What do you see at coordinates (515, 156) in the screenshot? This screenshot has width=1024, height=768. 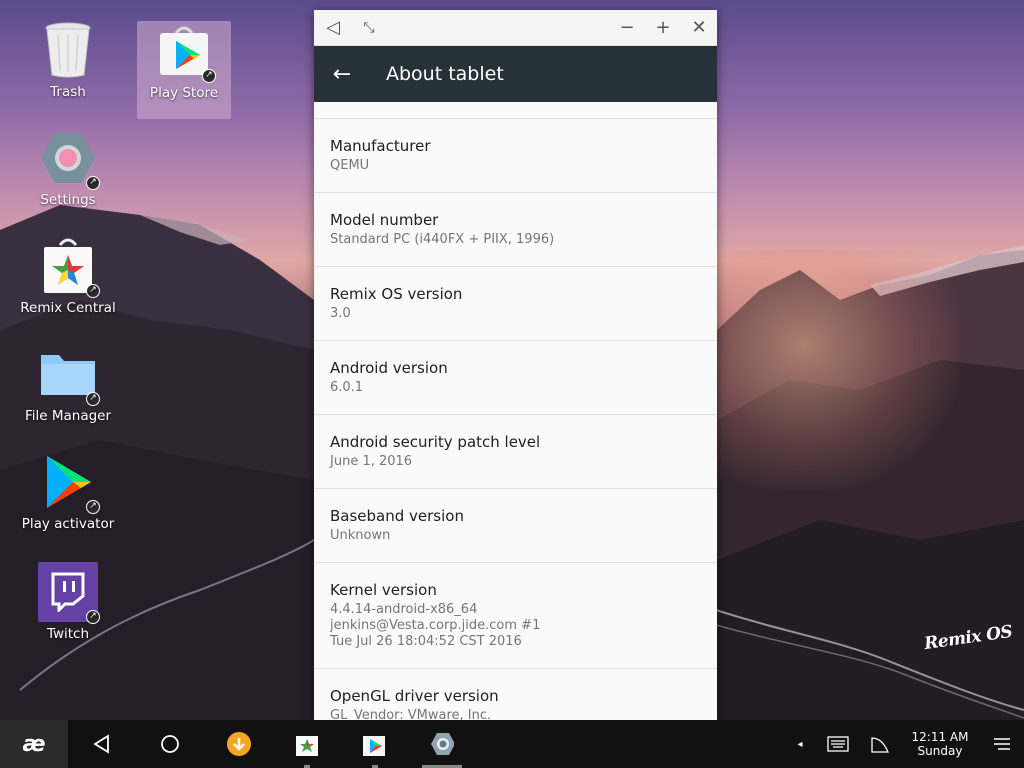 I see `list-item-manufacturer: Manufacturer QEMU` at bounding box center [515, 156].